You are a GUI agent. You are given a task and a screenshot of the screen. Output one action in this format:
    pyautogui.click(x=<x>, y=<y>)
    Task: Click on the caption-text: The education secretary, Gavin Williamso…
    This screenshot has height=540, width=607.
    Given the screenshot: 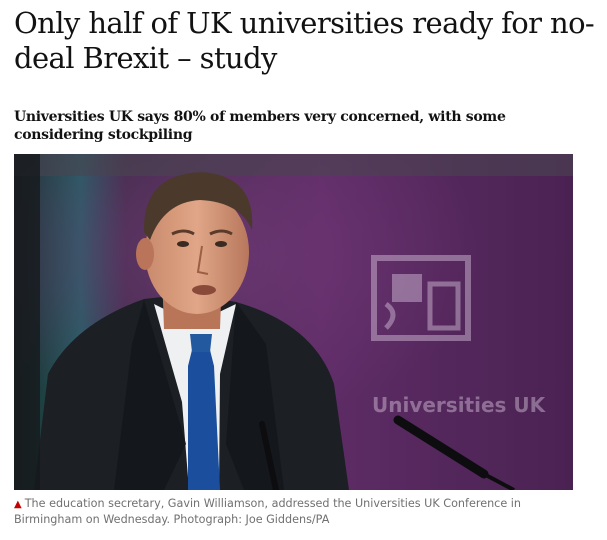 What is the action you would take?
    pyautogui.click(x=267, y=511)
    